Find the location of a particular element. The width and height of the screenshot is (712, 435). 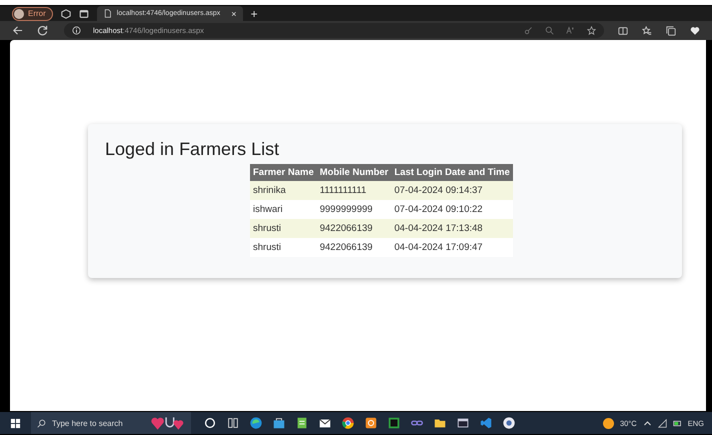

chrome-icon is located at coordinates (348, 423).